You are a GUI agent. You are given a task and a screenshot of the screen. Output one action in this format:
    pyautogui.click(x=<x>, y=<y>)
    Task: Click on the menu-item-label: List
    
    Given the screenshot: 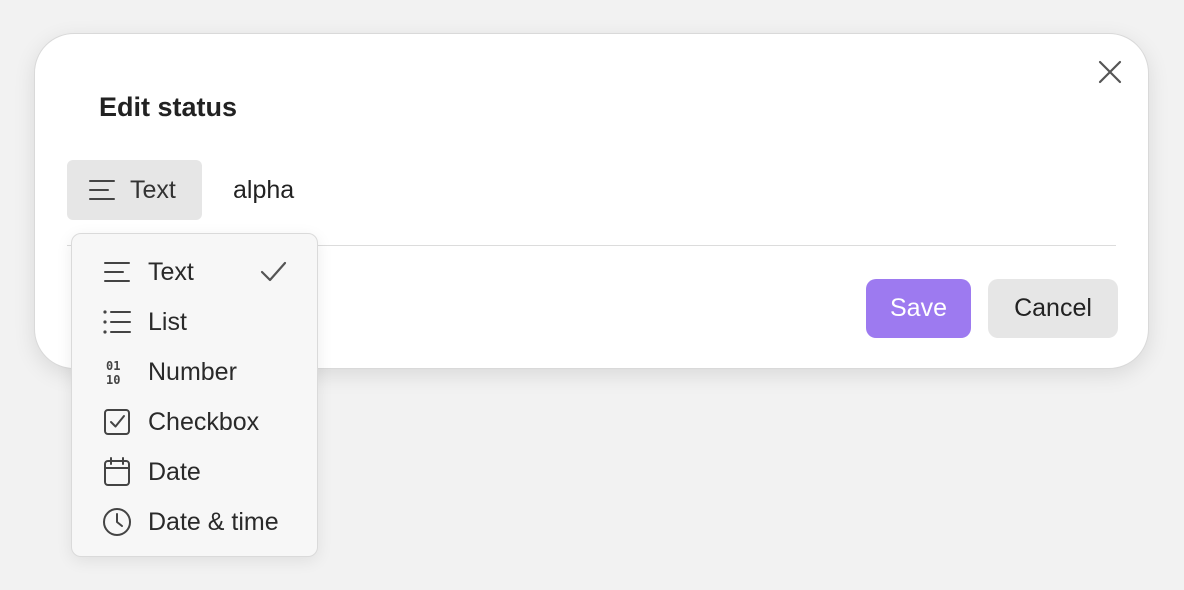 What is the action you would take?
    pyautogui.click(x=167, y=321)
    